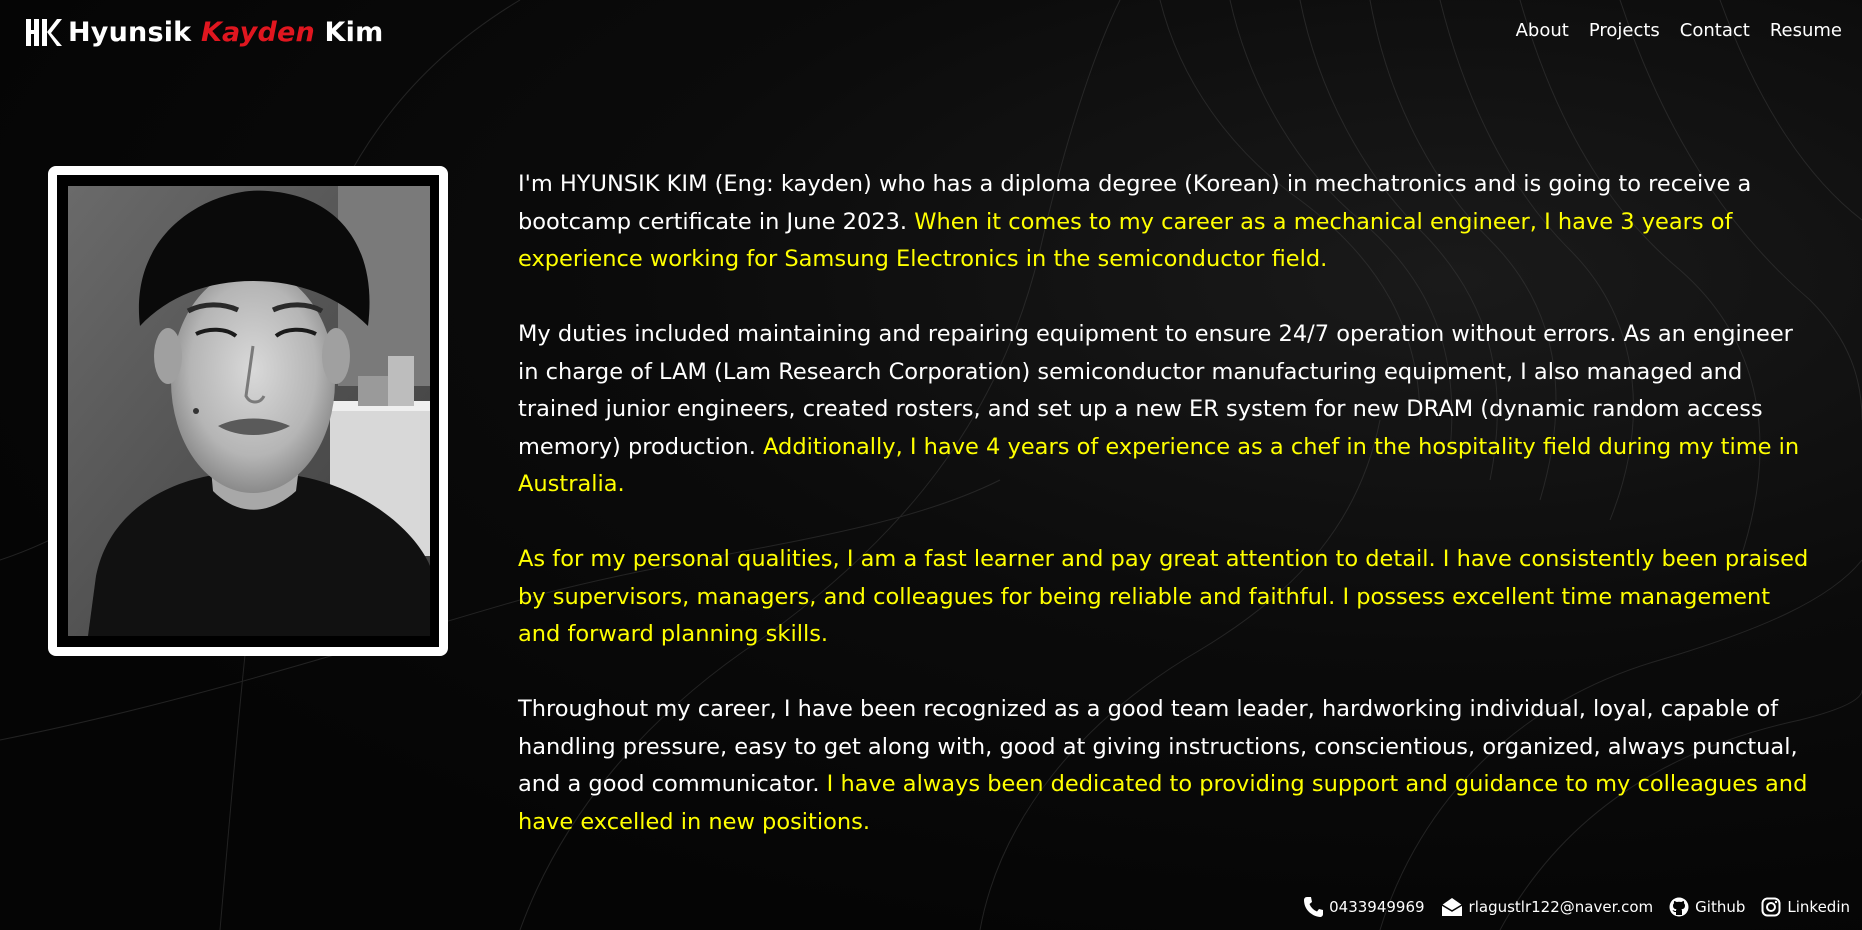  What do you see at coordinates (1377, 907) in the screenshot?
I see `phone-number: 0433949969` at bounding box center [1377, 907].